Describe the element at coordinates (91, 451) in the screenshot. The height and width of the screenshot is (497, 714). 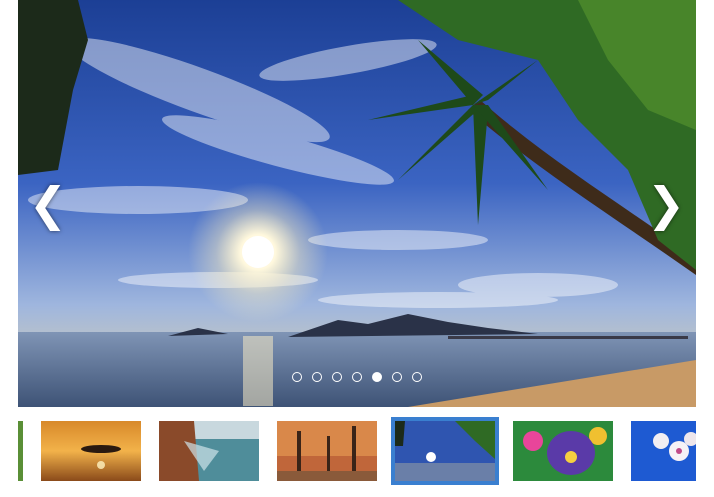
I see `thumb-sunset-island` at that location.